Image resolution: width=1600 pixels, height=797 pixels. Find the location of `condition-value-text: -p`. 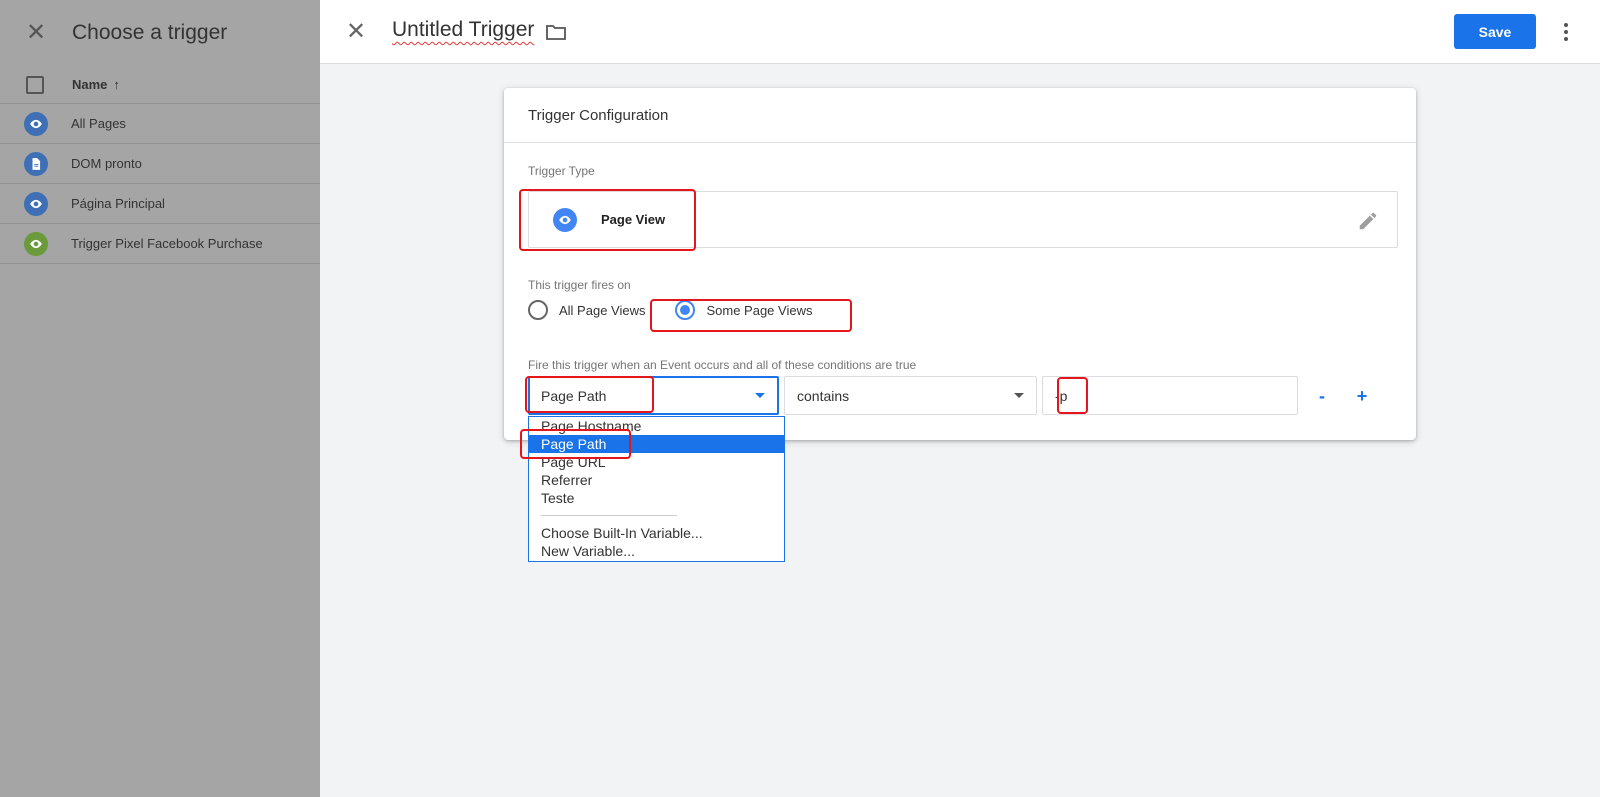

condition-value-text: -p is located at coordinates (1061, 395).